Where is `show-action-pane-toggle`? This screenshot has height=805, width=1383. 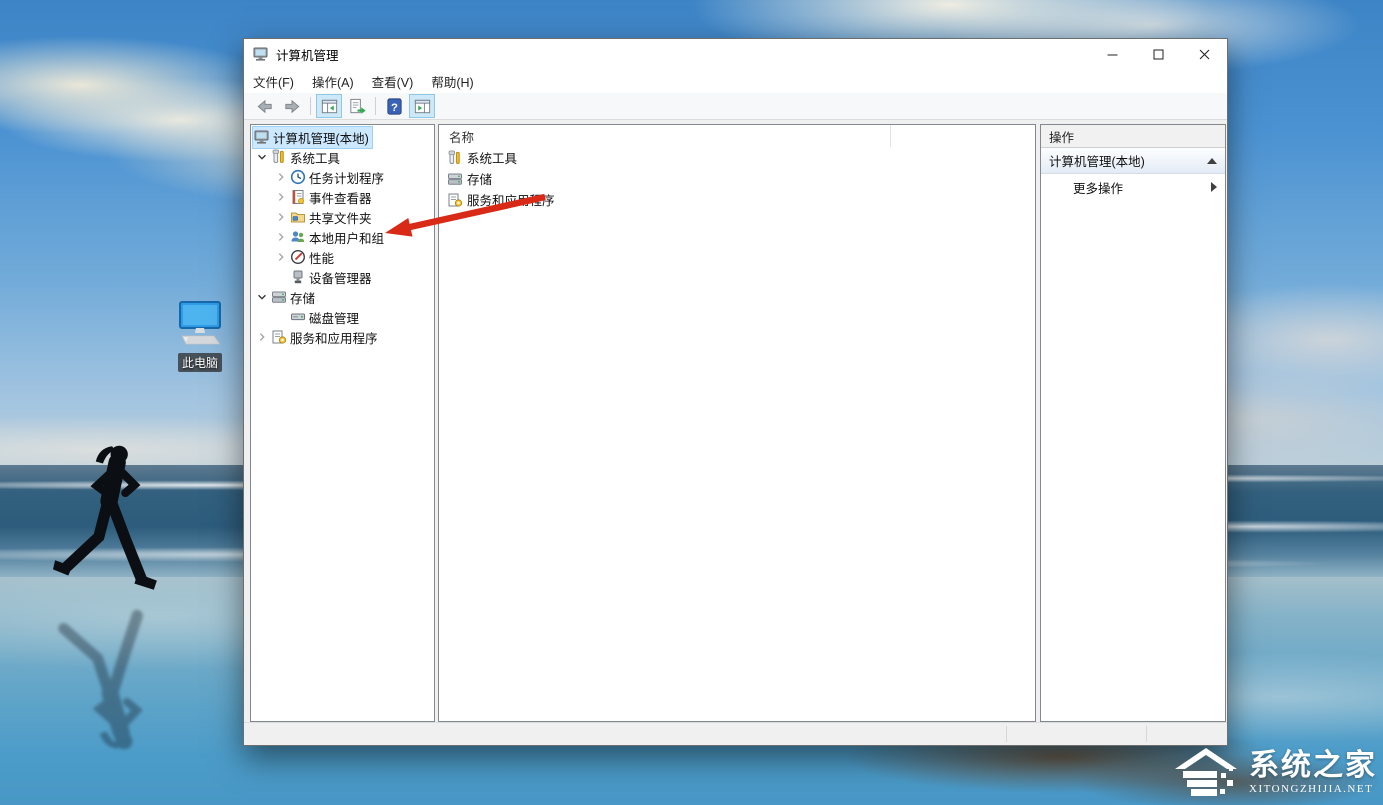
show-action-pane-toggle is located at coordinates (422, 106).